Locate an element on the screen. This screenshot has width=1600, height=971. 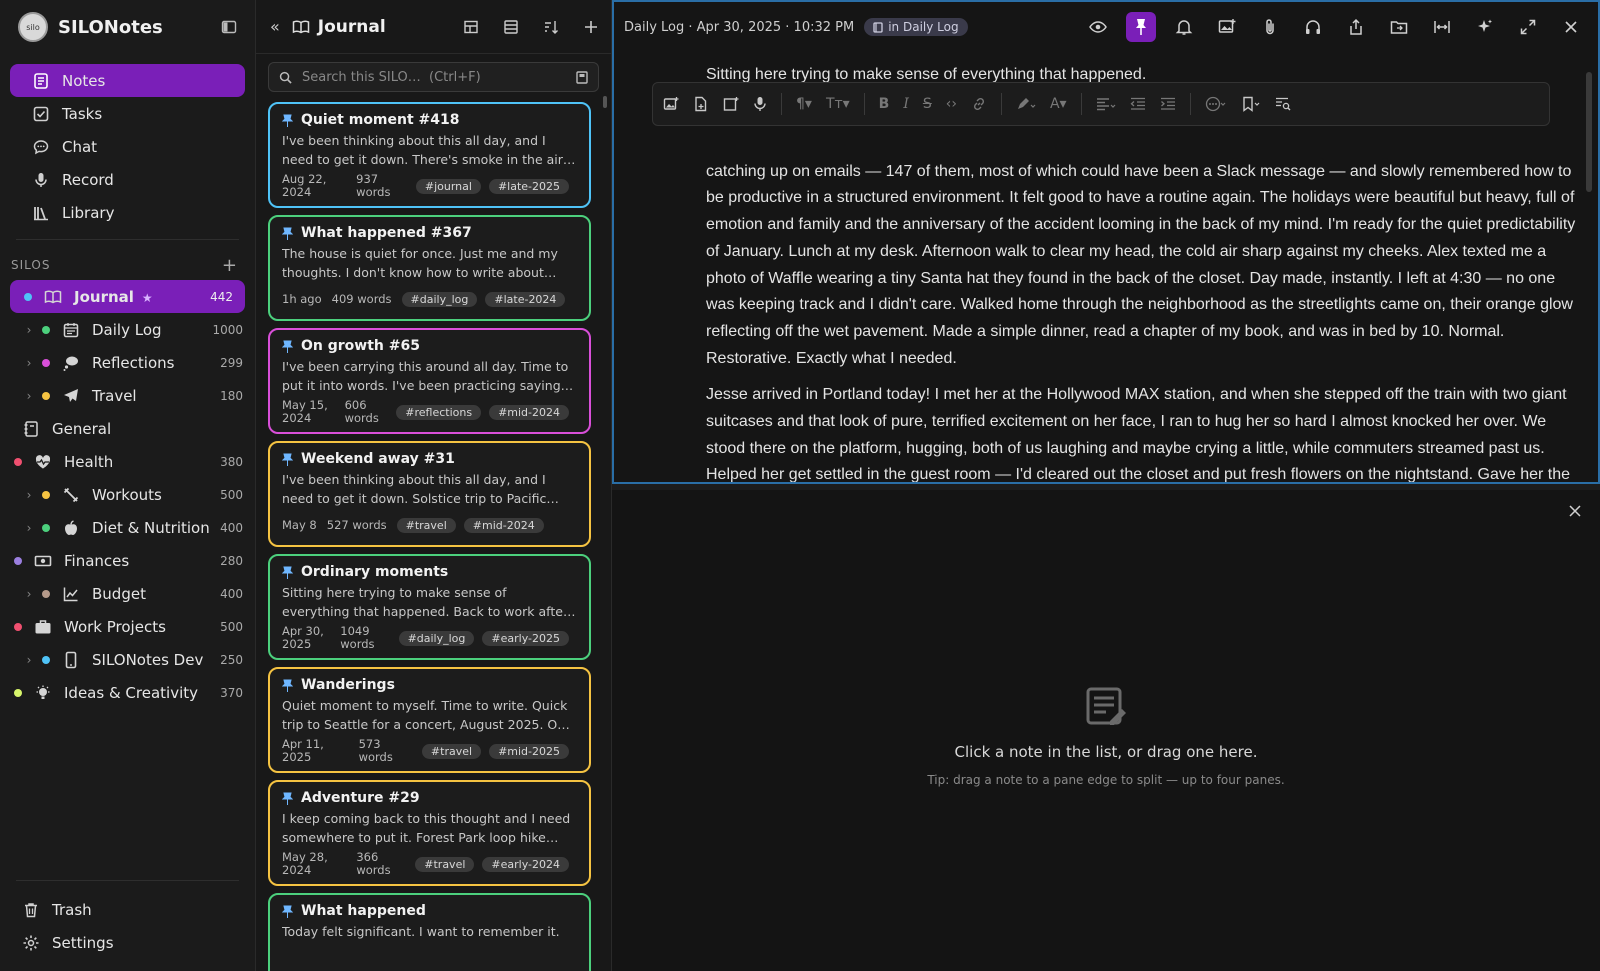
strikethrough-icon: S is located at coordinates (927, 104).